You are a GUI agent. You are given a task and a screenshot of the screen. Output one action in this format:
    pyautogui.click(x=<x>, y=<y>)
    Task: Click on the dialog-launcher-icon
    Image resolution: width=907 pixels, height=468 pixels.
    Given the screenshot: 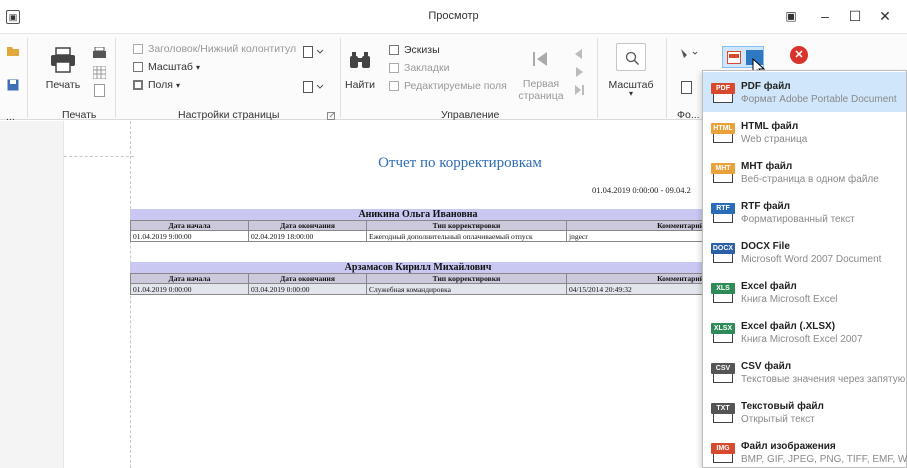 What is the action you would take?
    pyautogui.click(x=331, y=116)
    